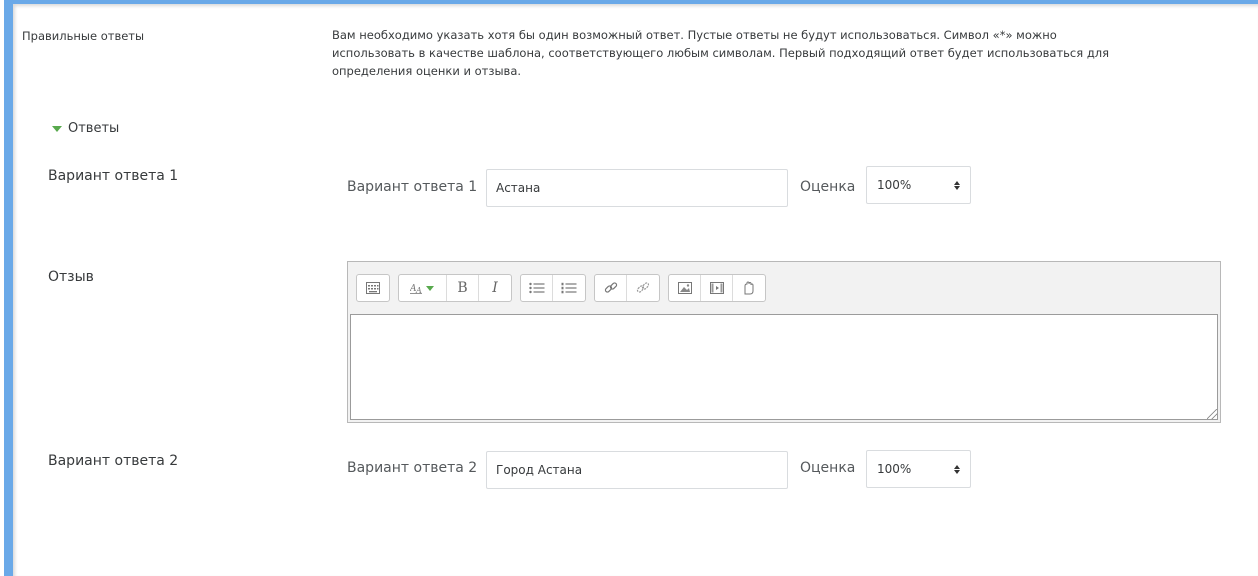 This screenshot has width=1258, height=576. Describe the element at coordinates (894, 185) in the screenshot. I see `answer-1-grade-value: 100%` at that location.